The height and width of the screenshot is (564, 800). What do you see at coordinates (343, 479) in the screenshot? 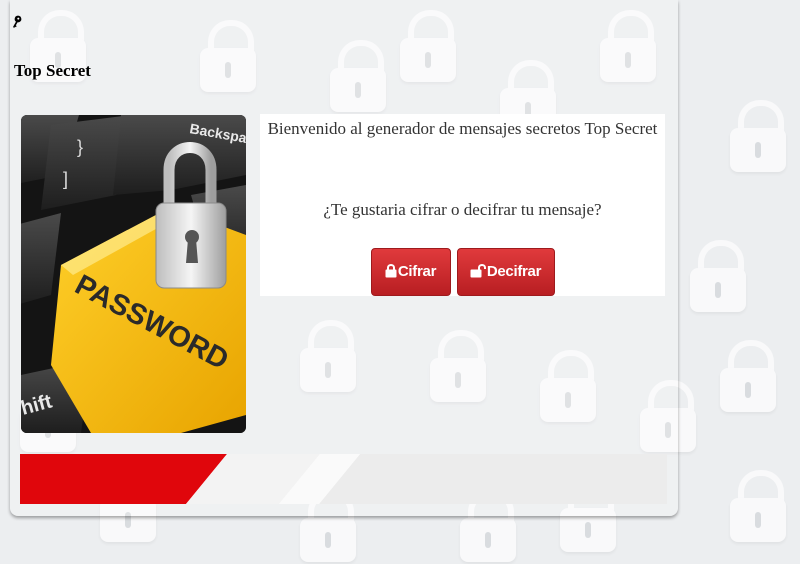
I see `decorative-banner` at bounding box center [343, 479].